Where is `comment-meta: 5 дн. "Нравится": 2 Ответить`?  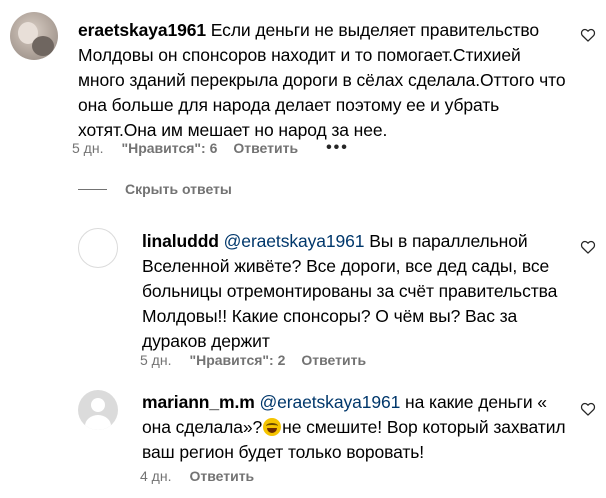 comment-meta: 5 дн. "Нравится": 2 Ответить is located at coordinates (253, 360).